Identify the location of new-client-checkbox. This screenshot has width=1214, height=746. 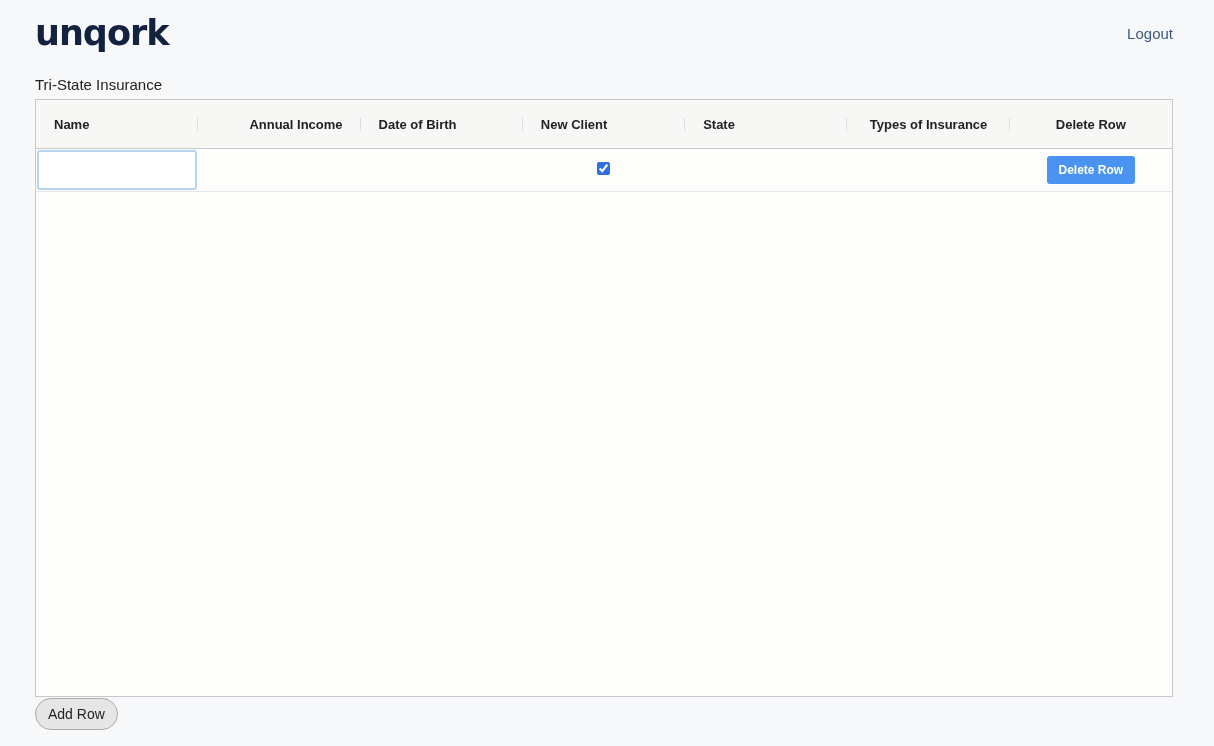
(604, 168).